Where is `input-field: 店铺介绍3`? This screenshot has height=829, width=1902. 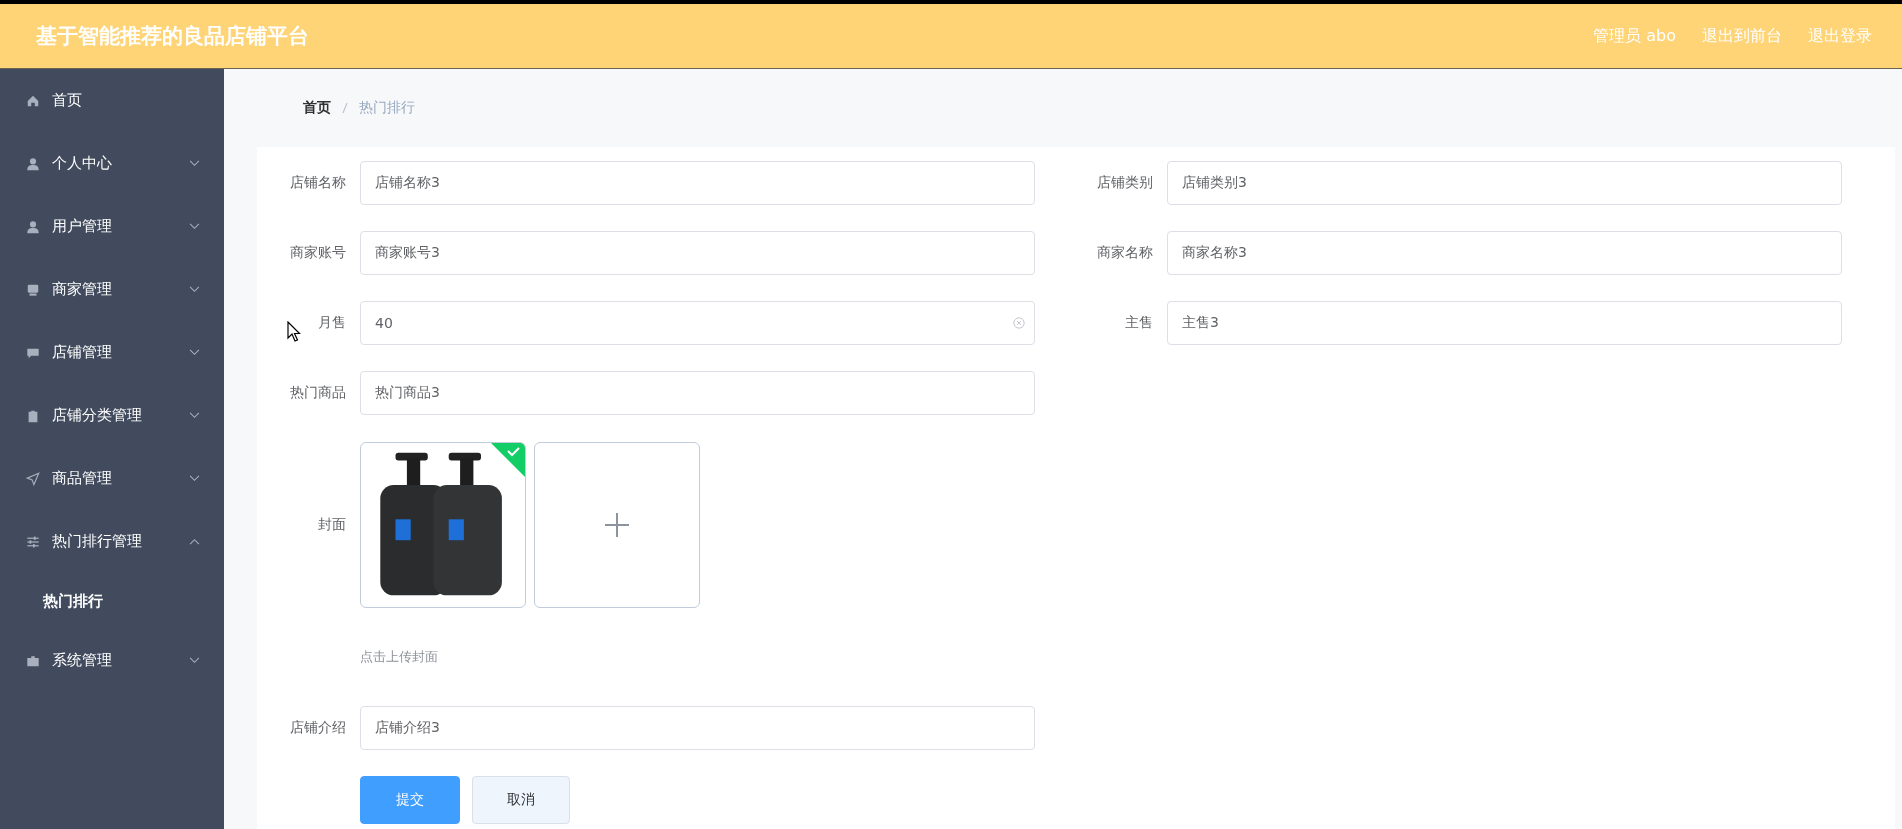
input-field: 店铺介绍3 is located at coordinates (697, 728).